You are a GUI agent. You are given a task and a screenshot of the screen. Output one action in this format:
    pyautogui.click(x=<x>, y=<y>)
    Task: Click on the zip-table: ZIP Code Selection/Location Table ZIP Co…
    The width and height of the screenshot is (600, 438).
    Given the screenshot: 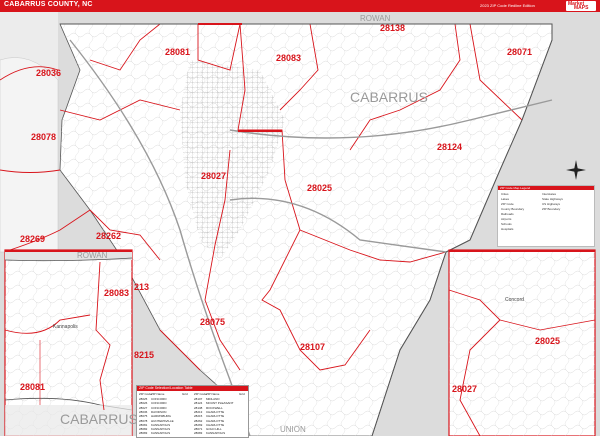 What is the action you would take?
    pyautogui.click(x=192, y=411)
    